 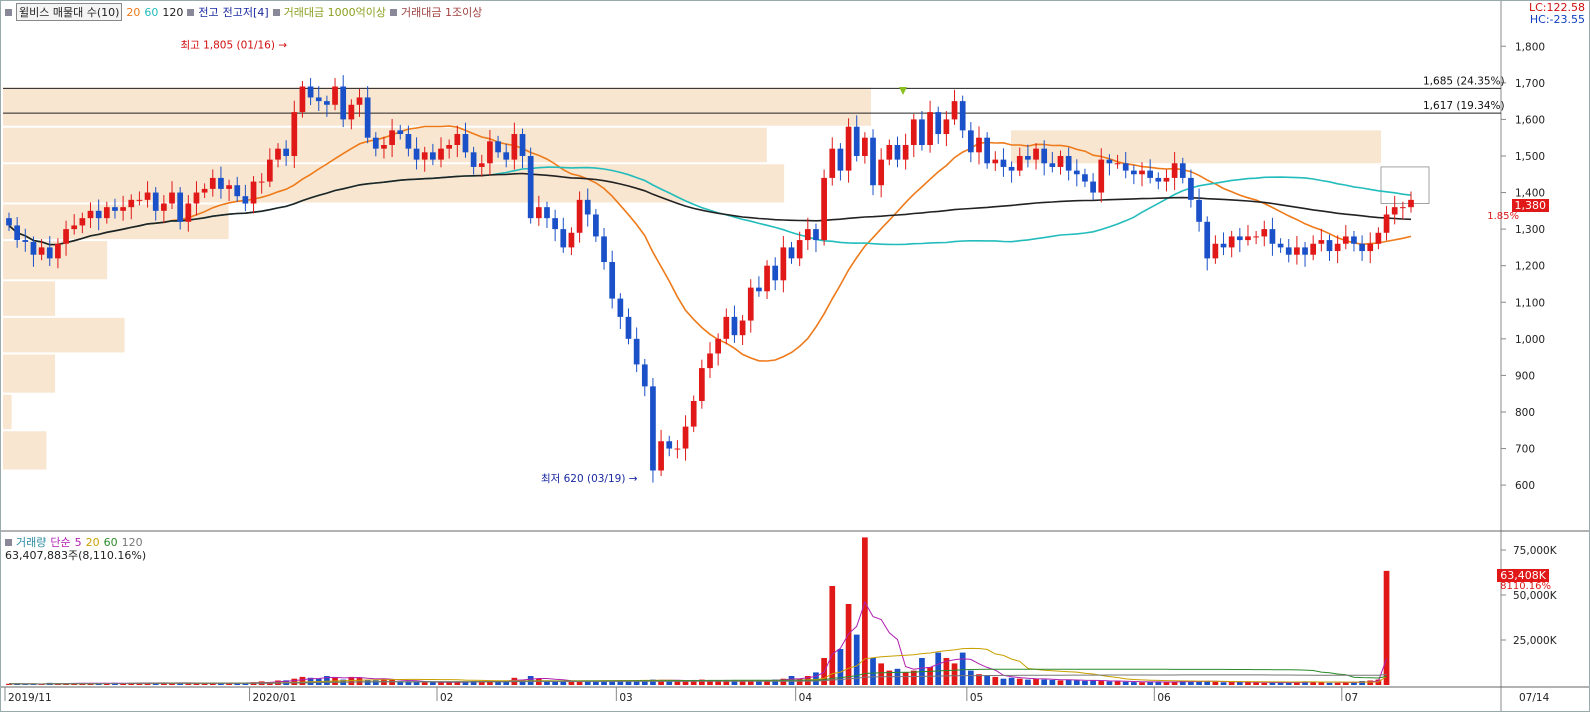 I want to click on y-tick-label: 1,700, so click(x=1530, y=84).